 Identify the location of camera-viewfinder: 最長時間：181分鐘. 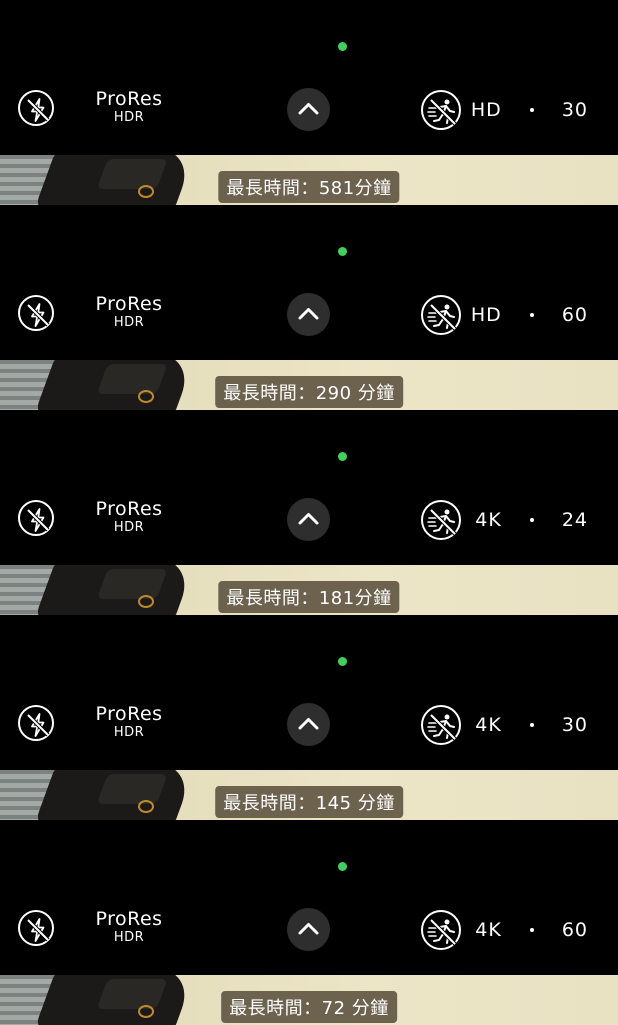
(309, 590).